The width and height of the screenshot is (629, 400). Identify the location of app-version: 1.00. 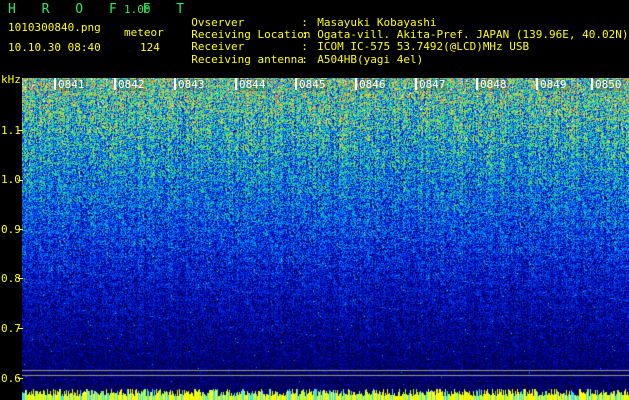
(137, 9).